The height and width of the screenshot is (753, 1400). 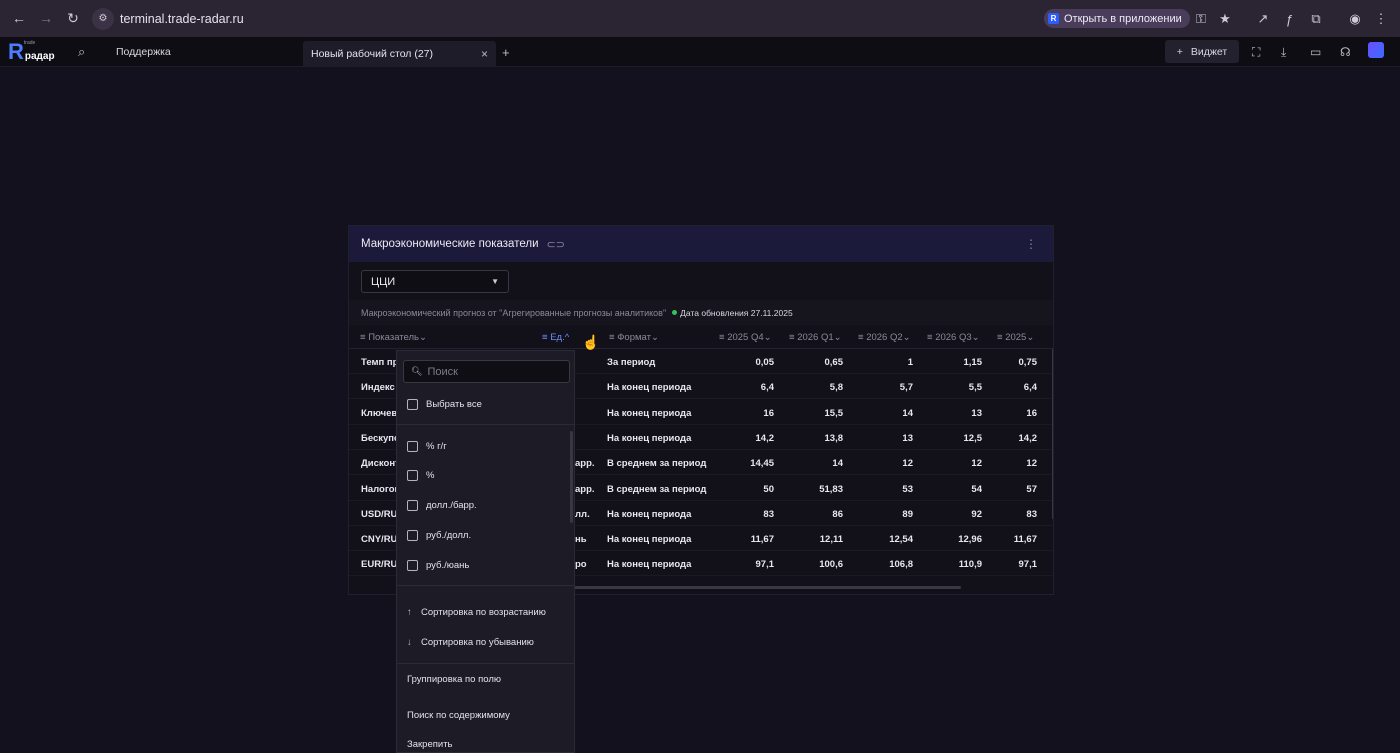 What do you see at coordinates (1179, 51) in the screenshot?
I see `plus-icon: +` at bounding box center [1179, 51].